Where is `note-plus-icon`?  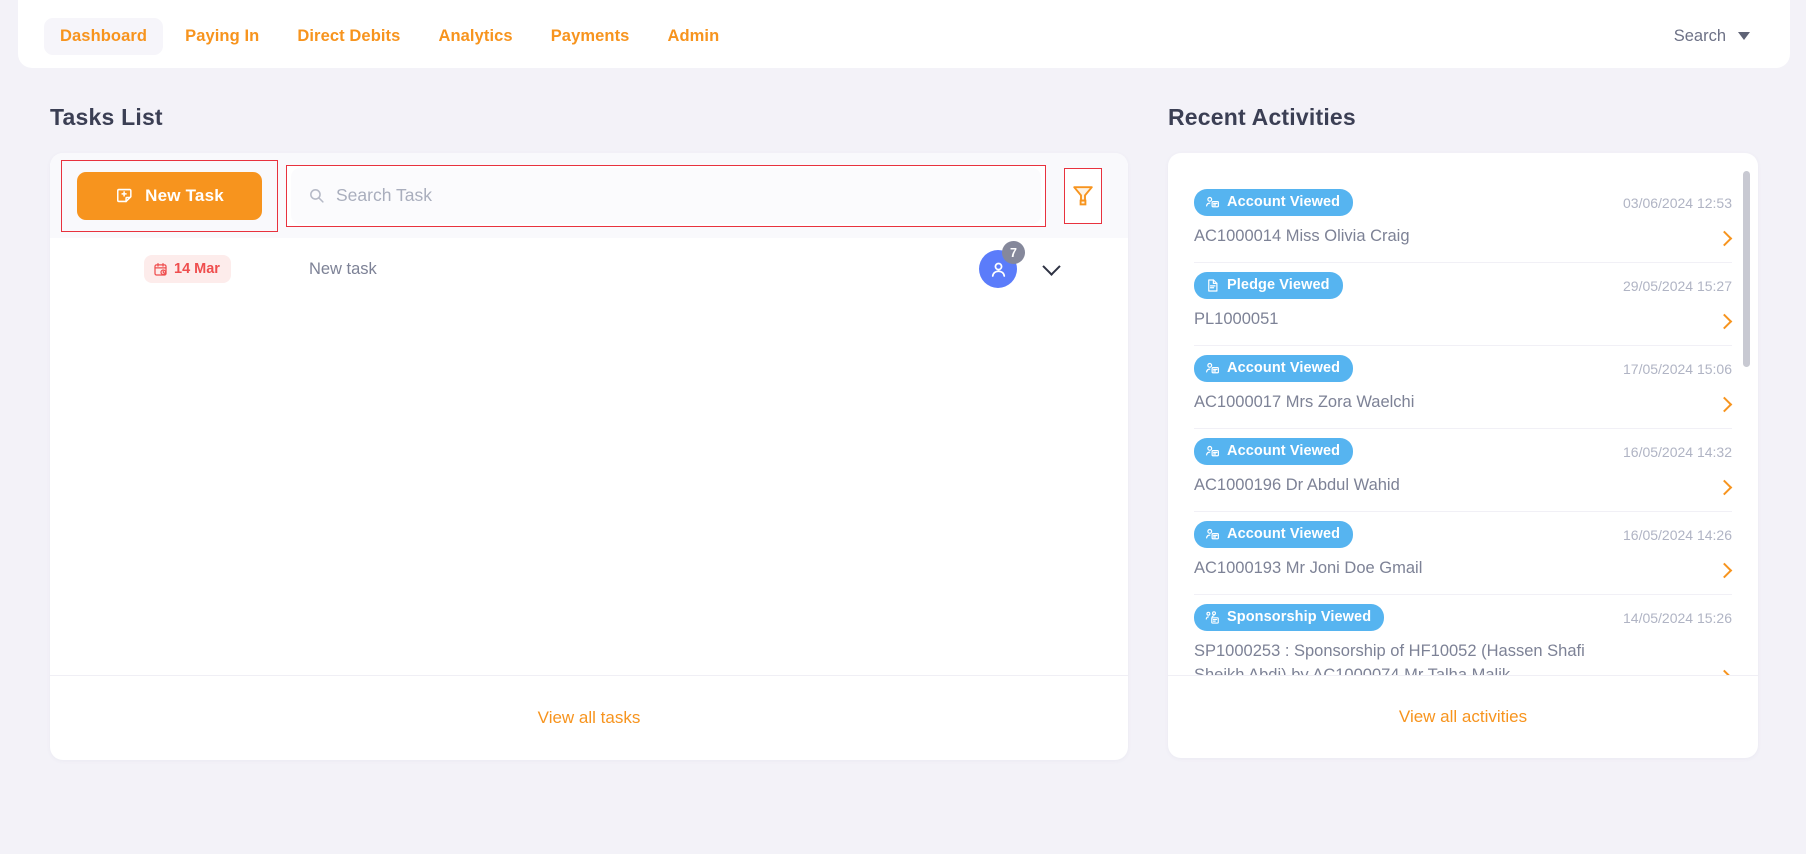
note-plus-icon is located at coordinates (124, 195).